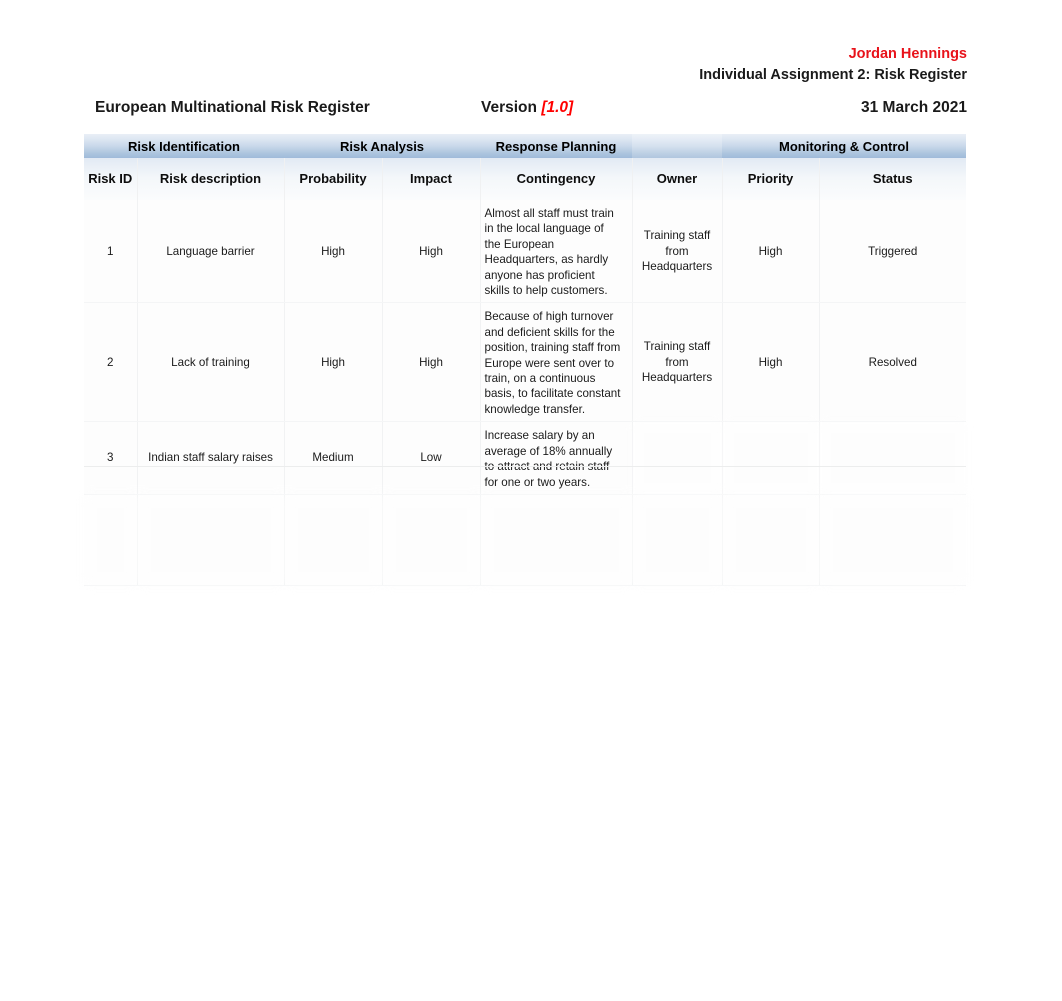 The image size is (1062, 1001). Describe the element at coordinates (557, 107) in the screenshot. I see `version-value: [1.0]` at that location.